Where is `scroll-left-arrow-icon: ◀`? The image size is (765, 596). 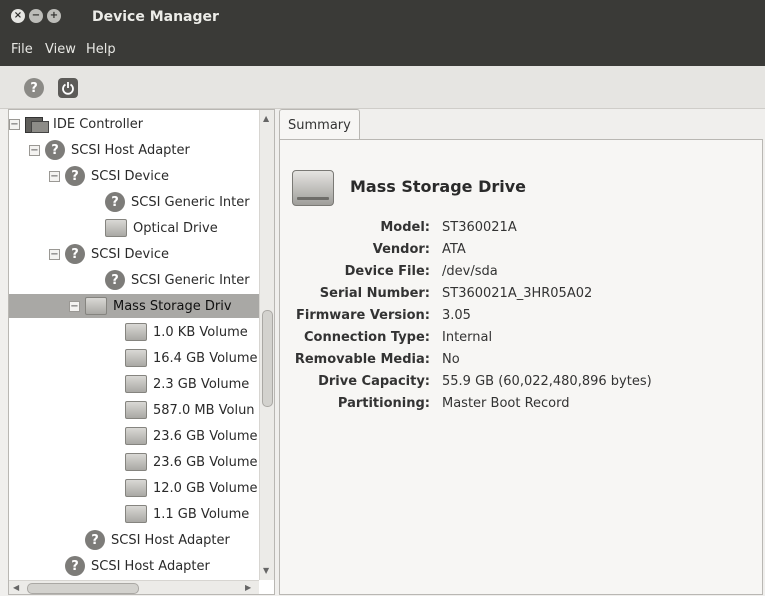
scroll-left-arrow-icon: ◀ is located at coordinates (16, 587).